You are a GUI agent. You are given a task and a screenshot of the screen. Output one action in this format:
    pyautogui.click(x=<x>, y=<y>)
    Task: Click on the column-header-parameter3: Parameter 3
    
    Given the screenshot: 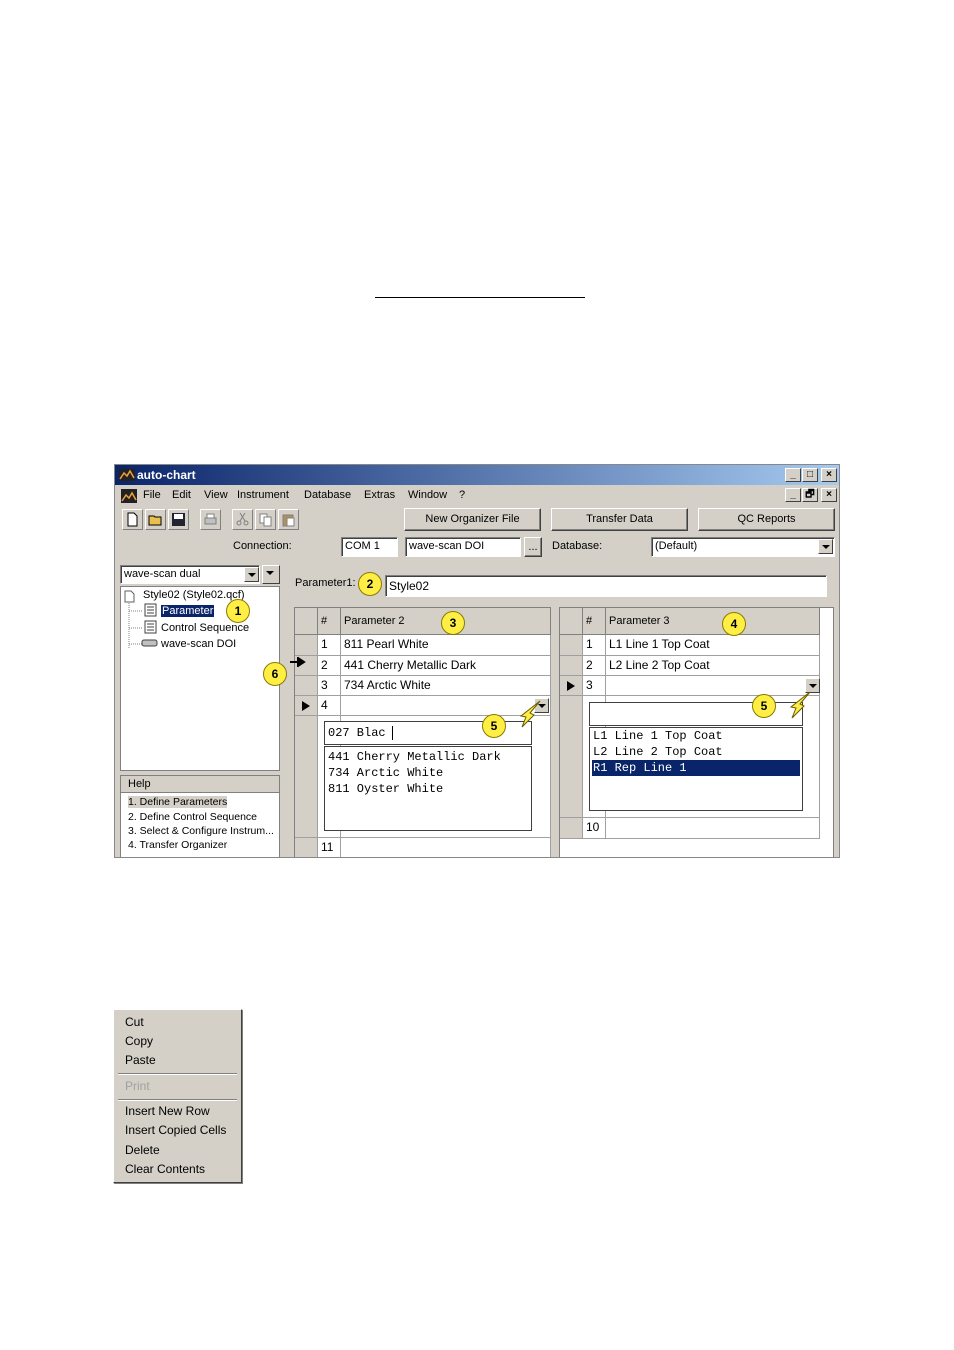 What is the action you would take?
    pyautogui.click(x=713, y=621)
    